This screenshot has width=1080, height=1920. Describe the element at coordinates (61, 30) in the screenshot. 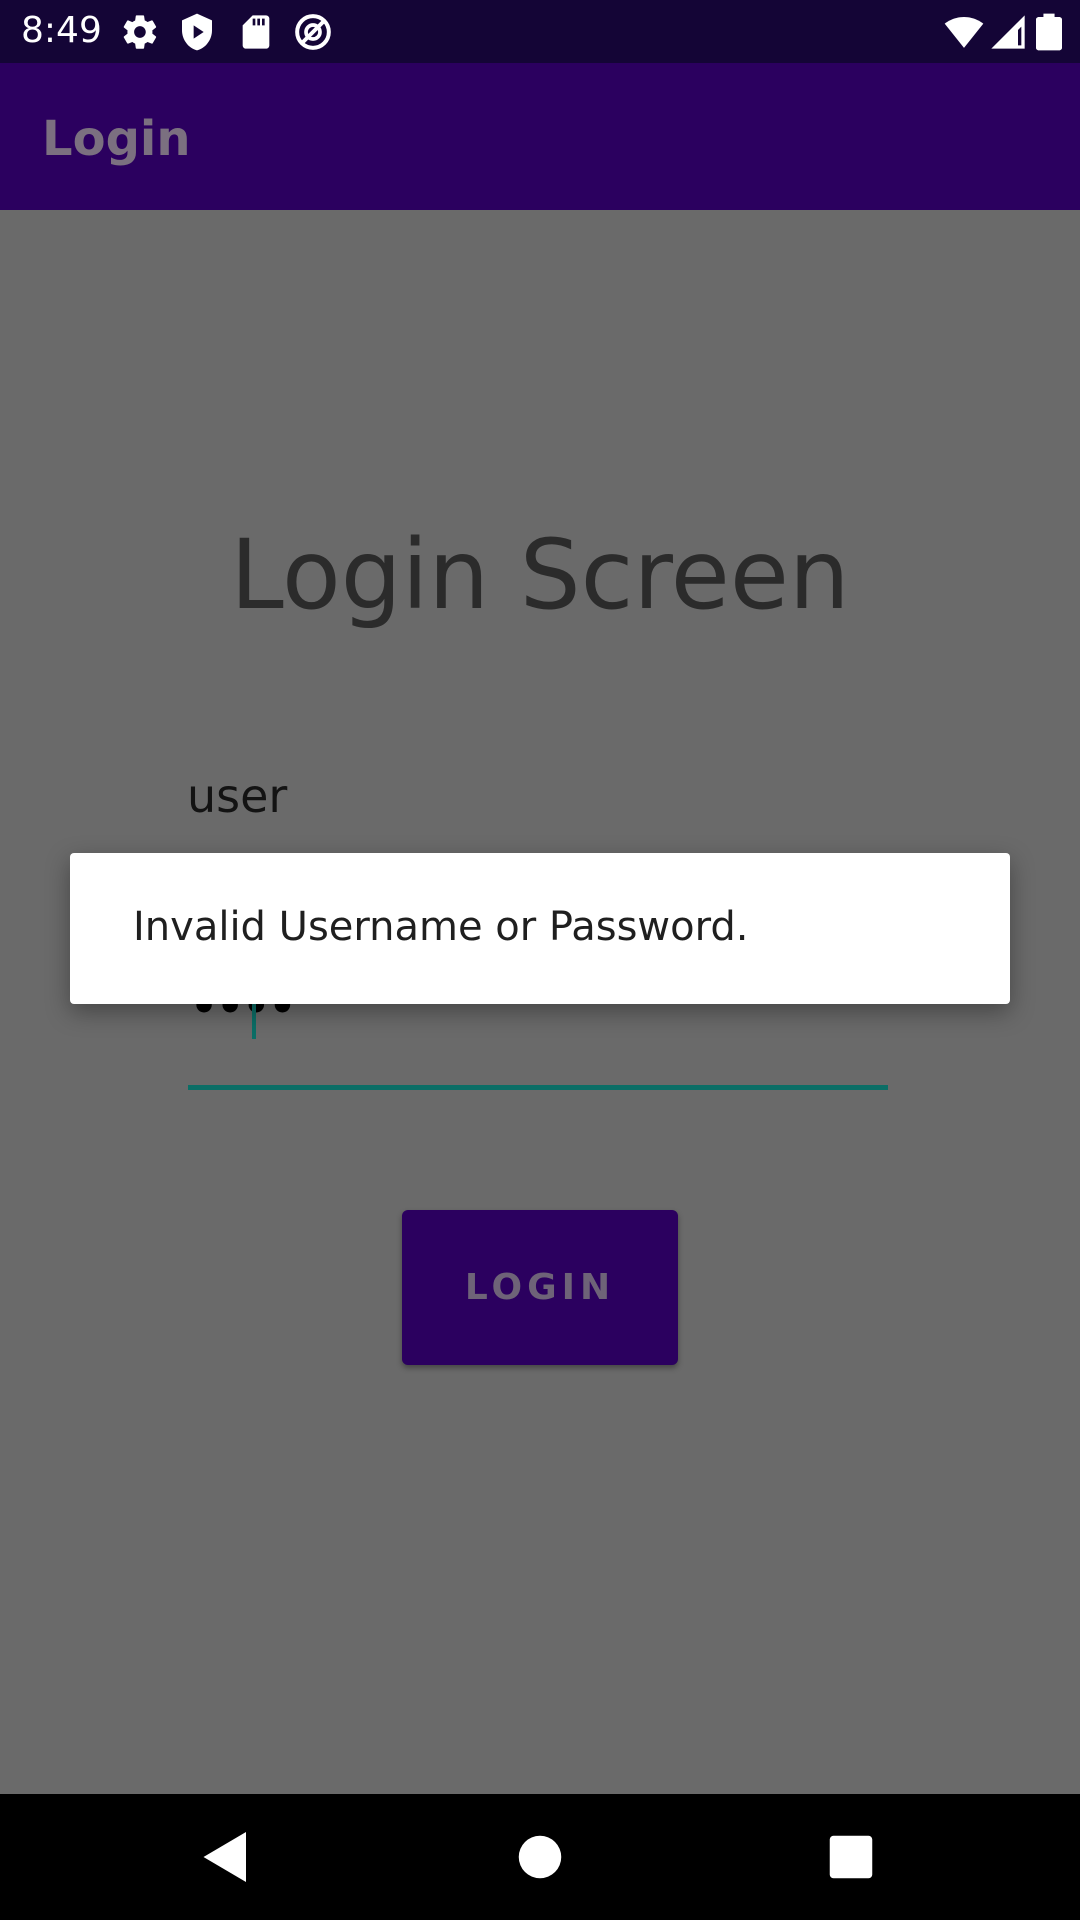

I see `status-time: 8:49` at that location.